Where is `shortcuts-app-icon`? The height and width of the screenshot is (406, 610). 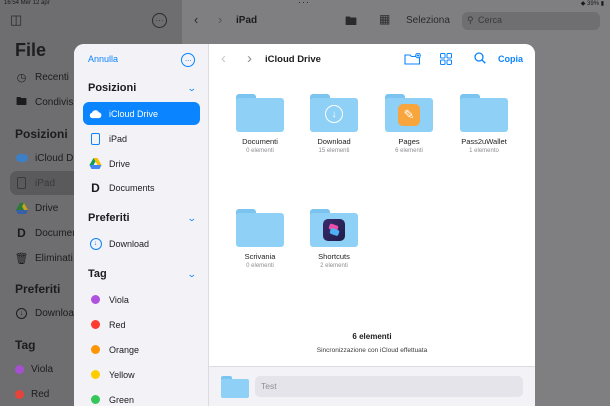 shortcuts-app-icon is located at coordinates (334, 230).